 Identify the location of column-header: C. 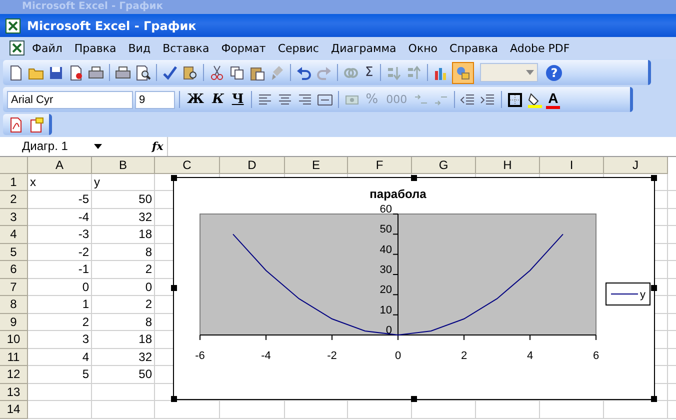
(187, 165).